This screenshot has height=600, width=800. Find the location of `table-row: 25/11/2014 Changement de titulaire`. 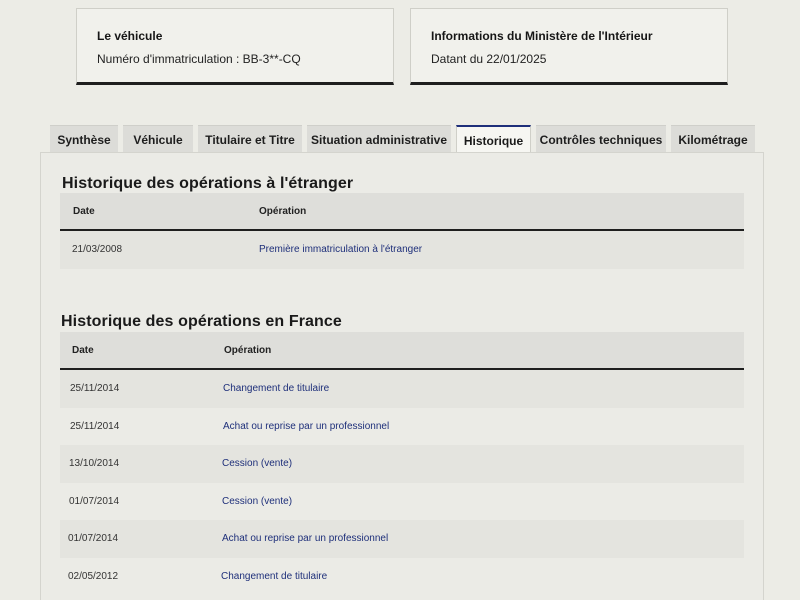

table-row: 25/11/2014 Changement de titulaire is located at coordinates (402, 389).